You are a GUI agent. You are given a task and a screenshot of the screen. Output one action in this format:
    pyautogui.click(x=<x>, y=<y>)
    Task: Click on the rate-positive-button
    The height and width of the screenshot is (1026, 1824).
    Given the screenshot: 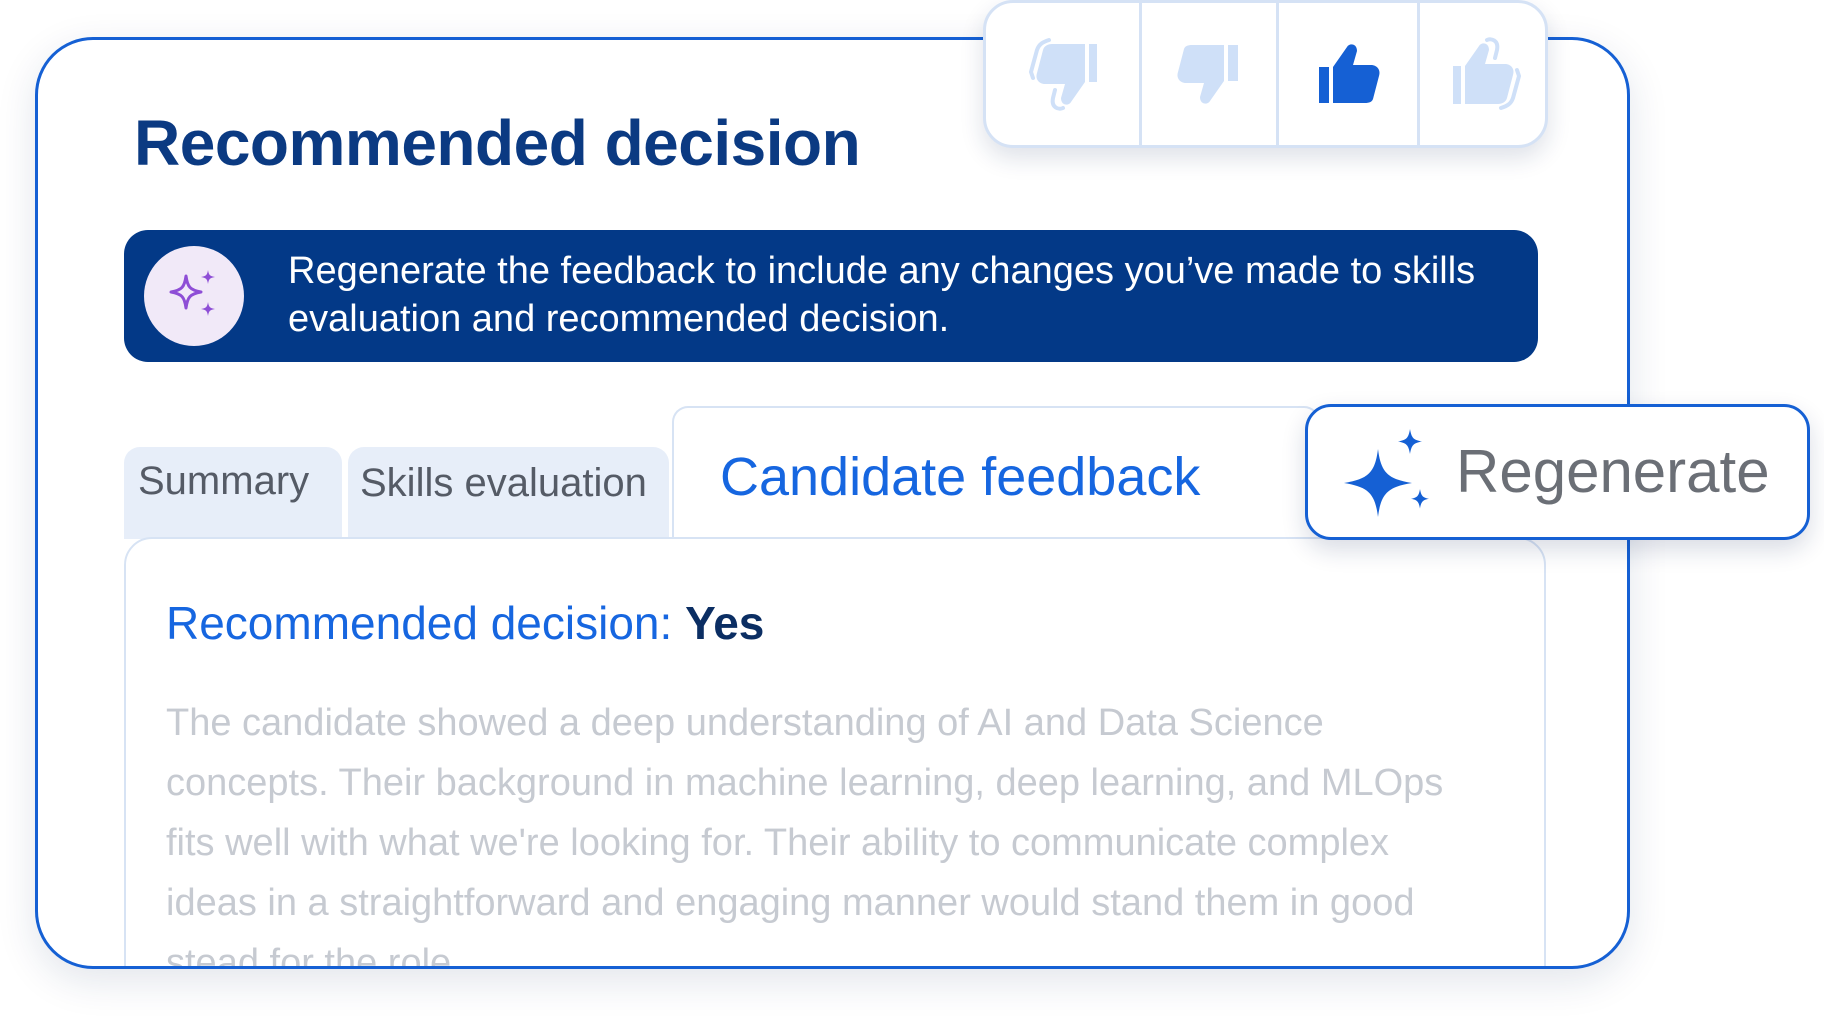 What is the action you would take?
    pyautogui.click(x=1349, y=74)
    